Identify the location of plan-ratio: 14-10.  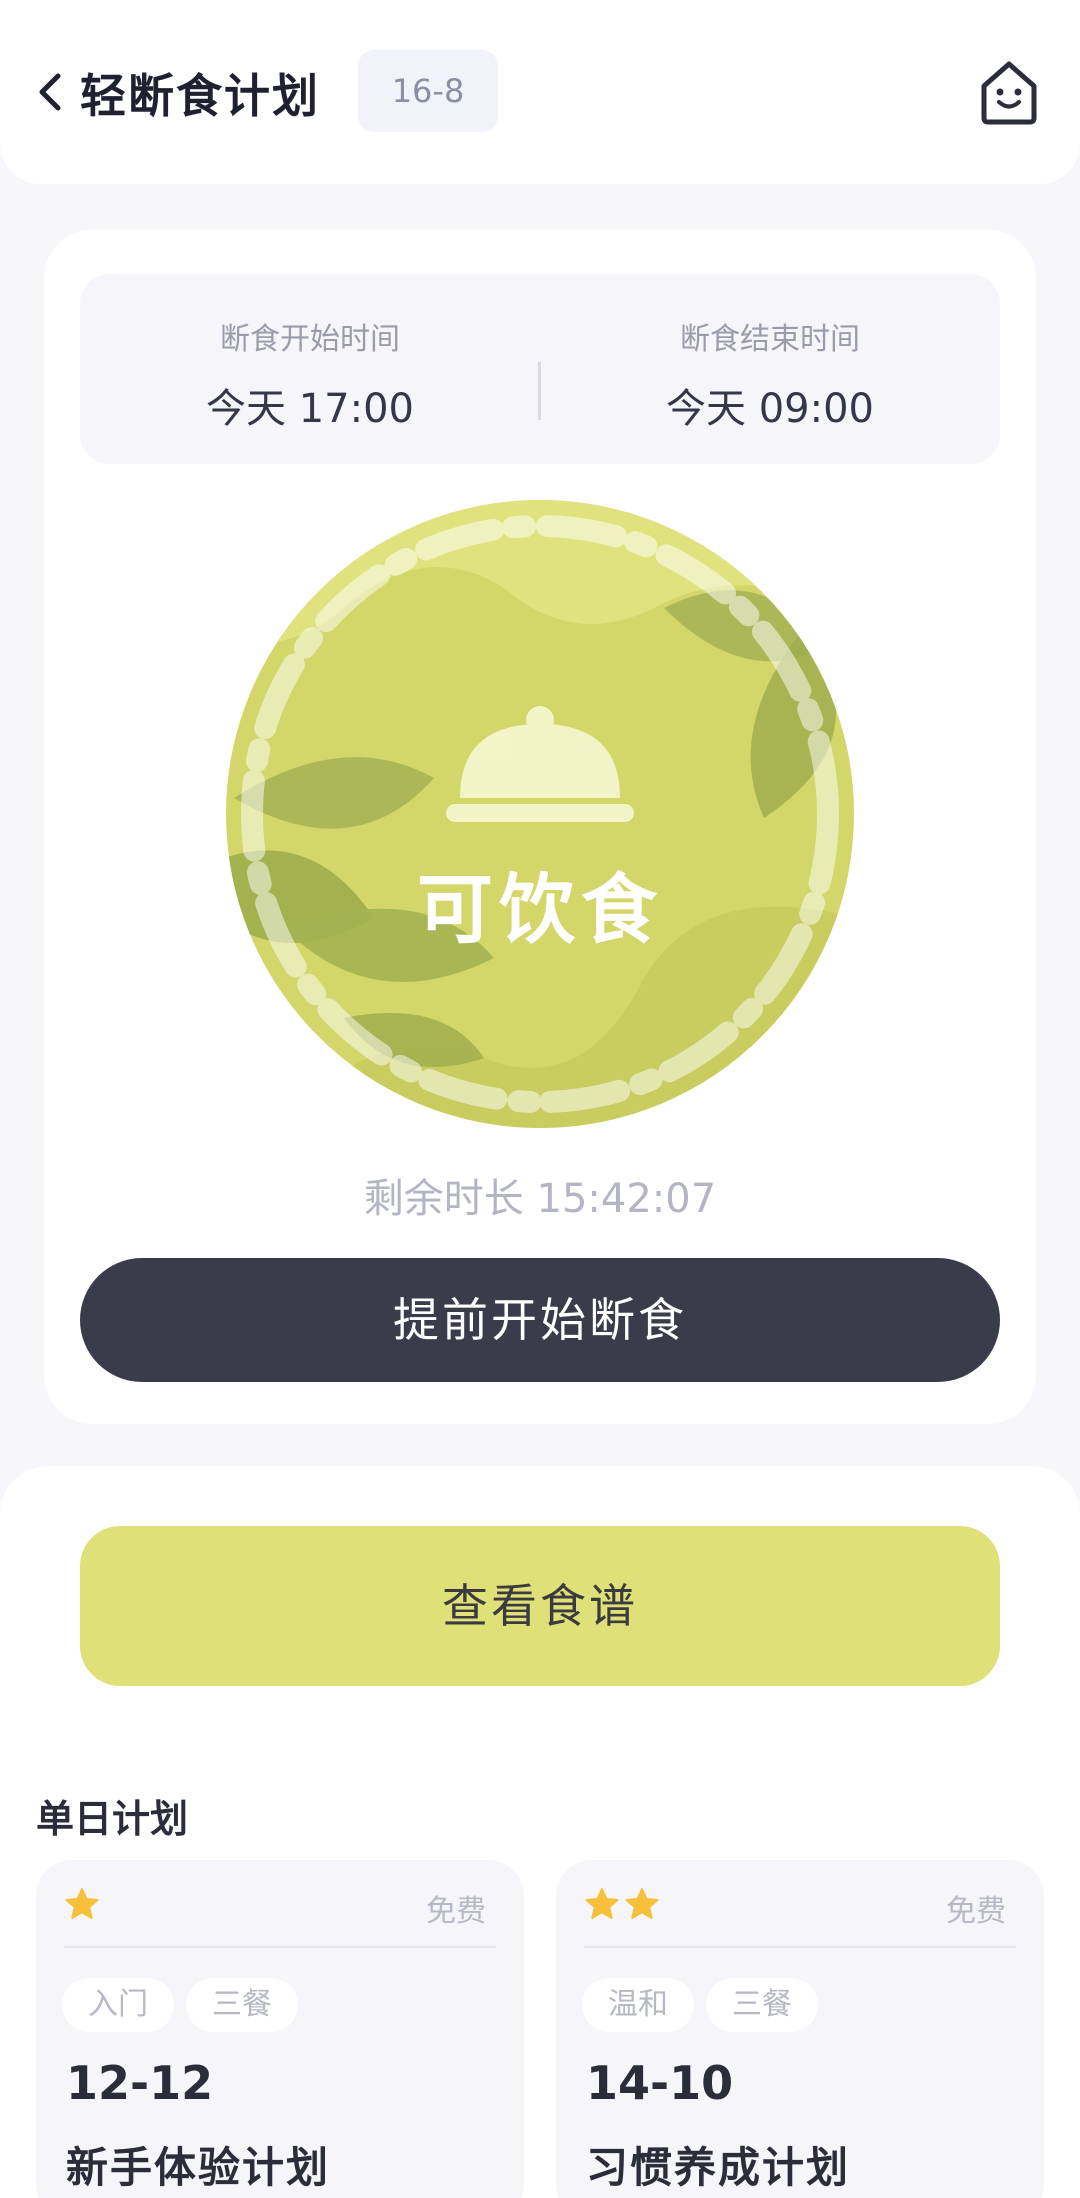
(660, 2083).